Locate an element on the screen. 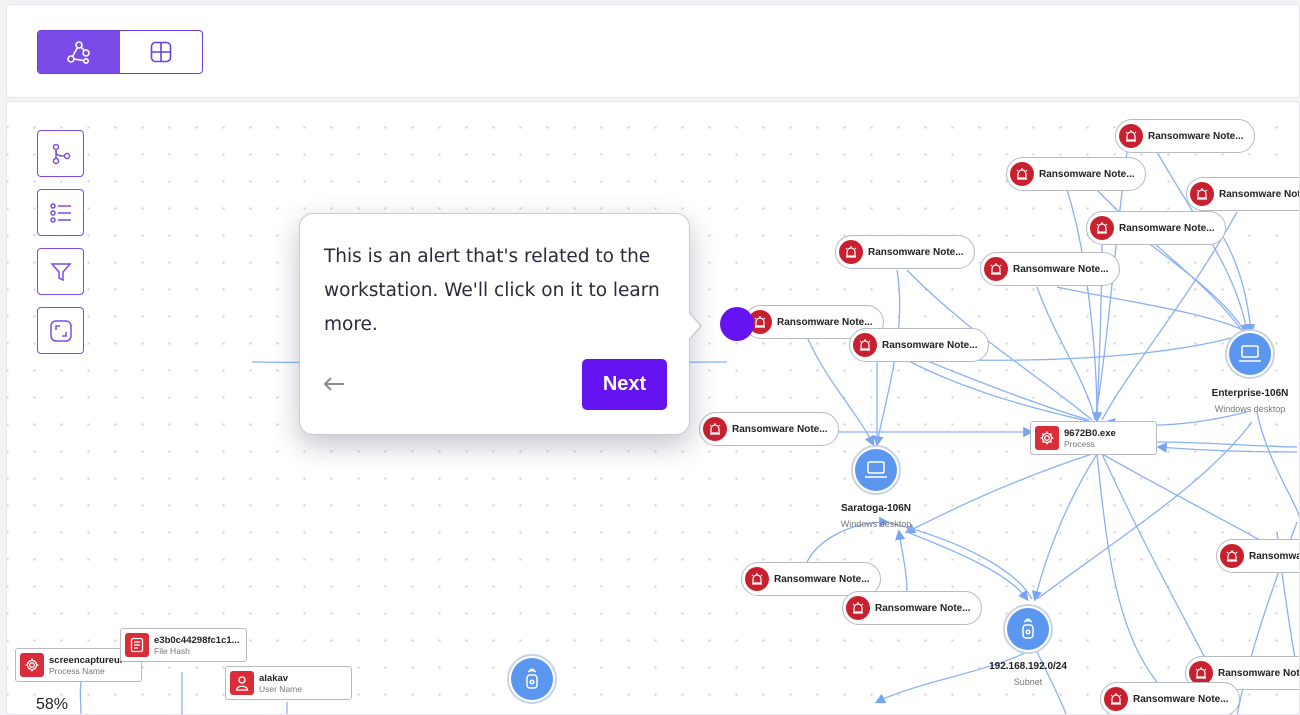 The height and width of the screenshot is (715, 1300). fit-screen-button is located at coordinates (60, 330).